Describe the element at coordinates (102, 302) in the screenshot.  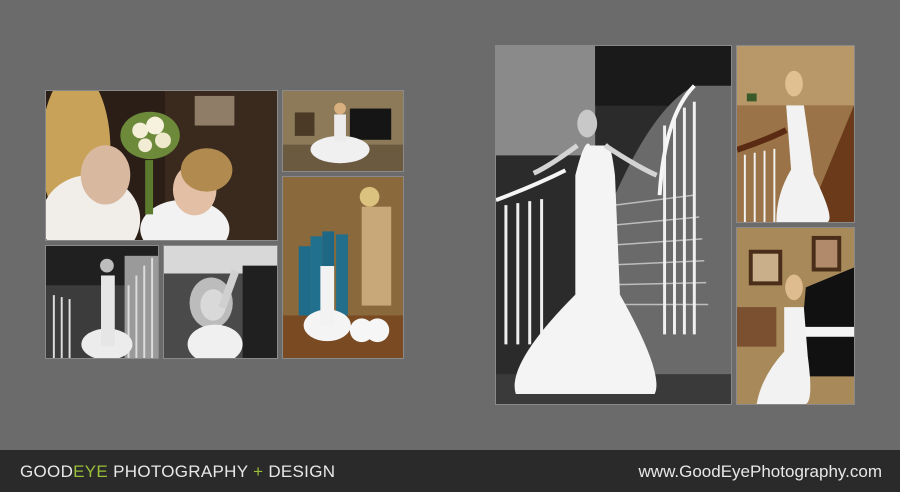
I see `photo-bride-staircase-small` at that location.